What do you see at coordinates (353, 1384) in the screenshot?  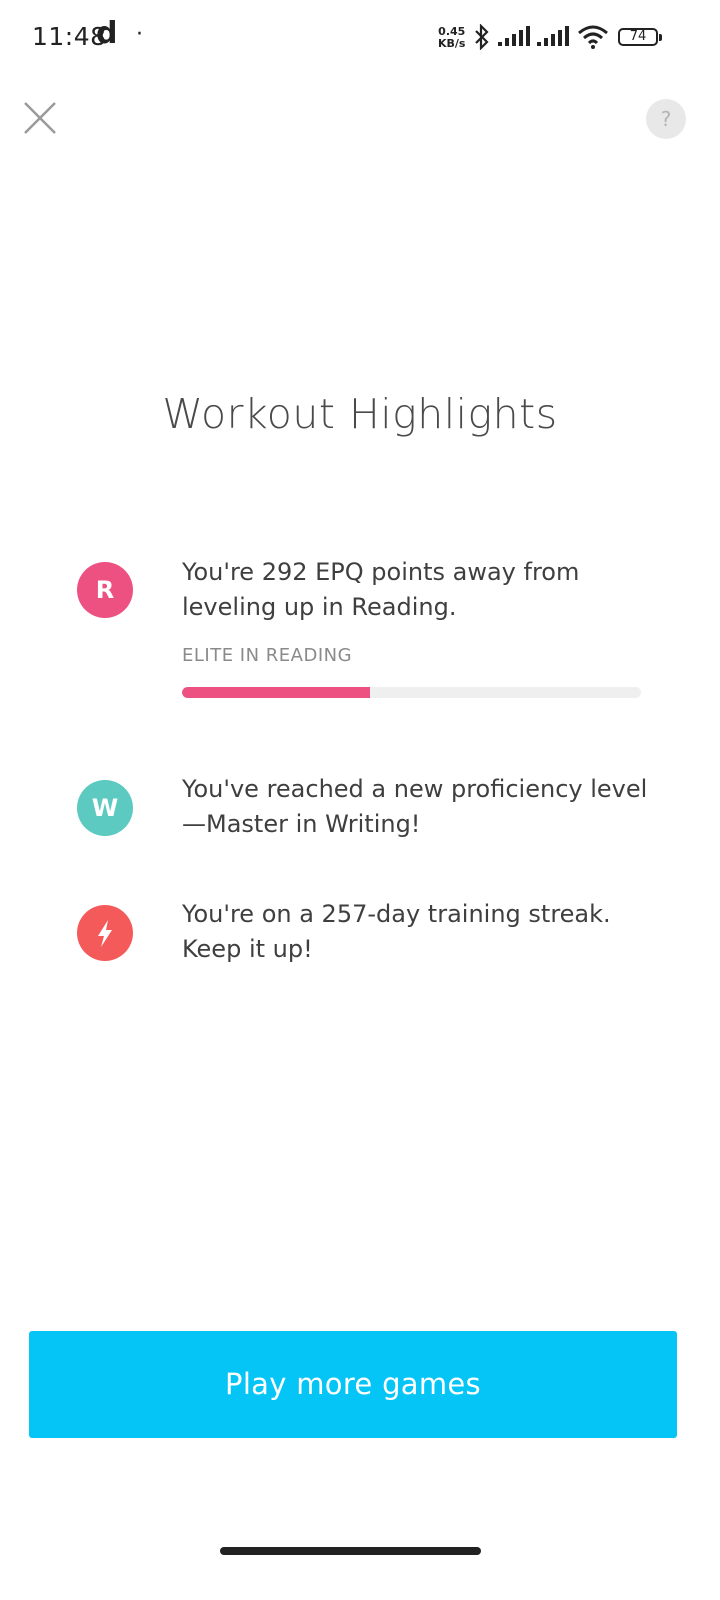 I see `play-more-games-button: Play more games` at bounding box center [353, 1384].